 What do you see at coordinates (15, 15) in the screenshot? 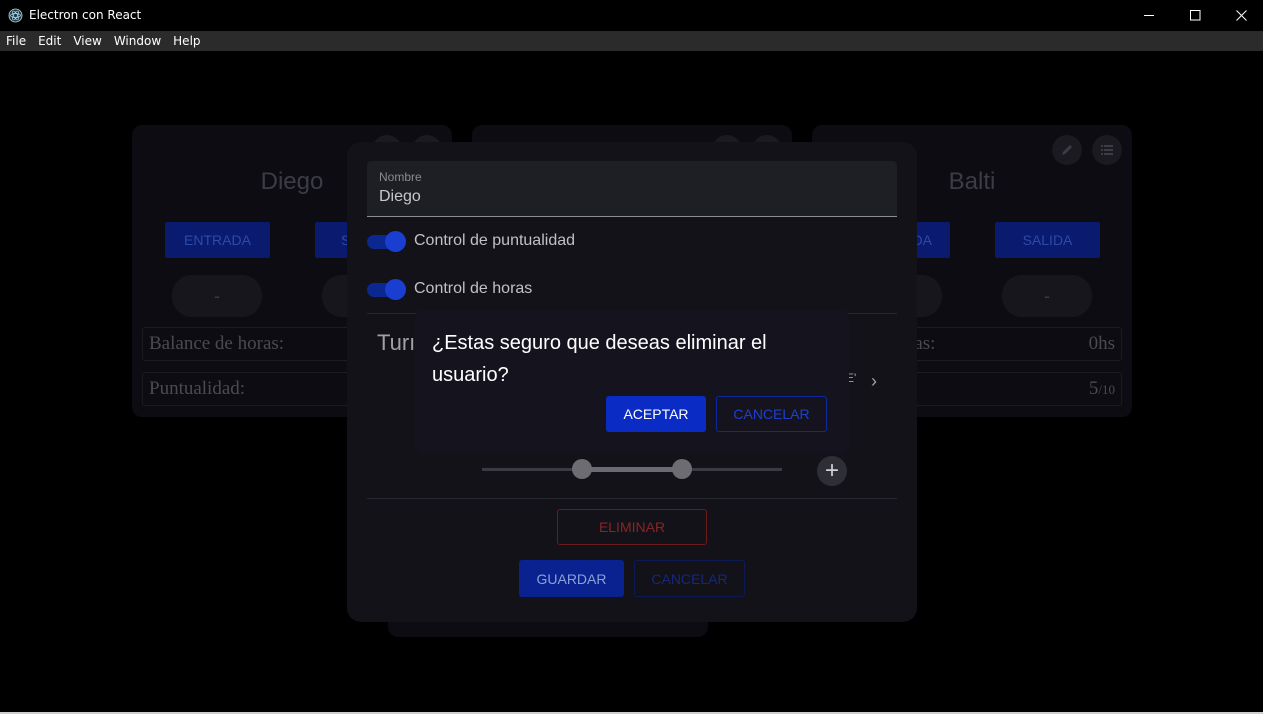
I see `electron-app-icon` at bounding box center [15, 15].